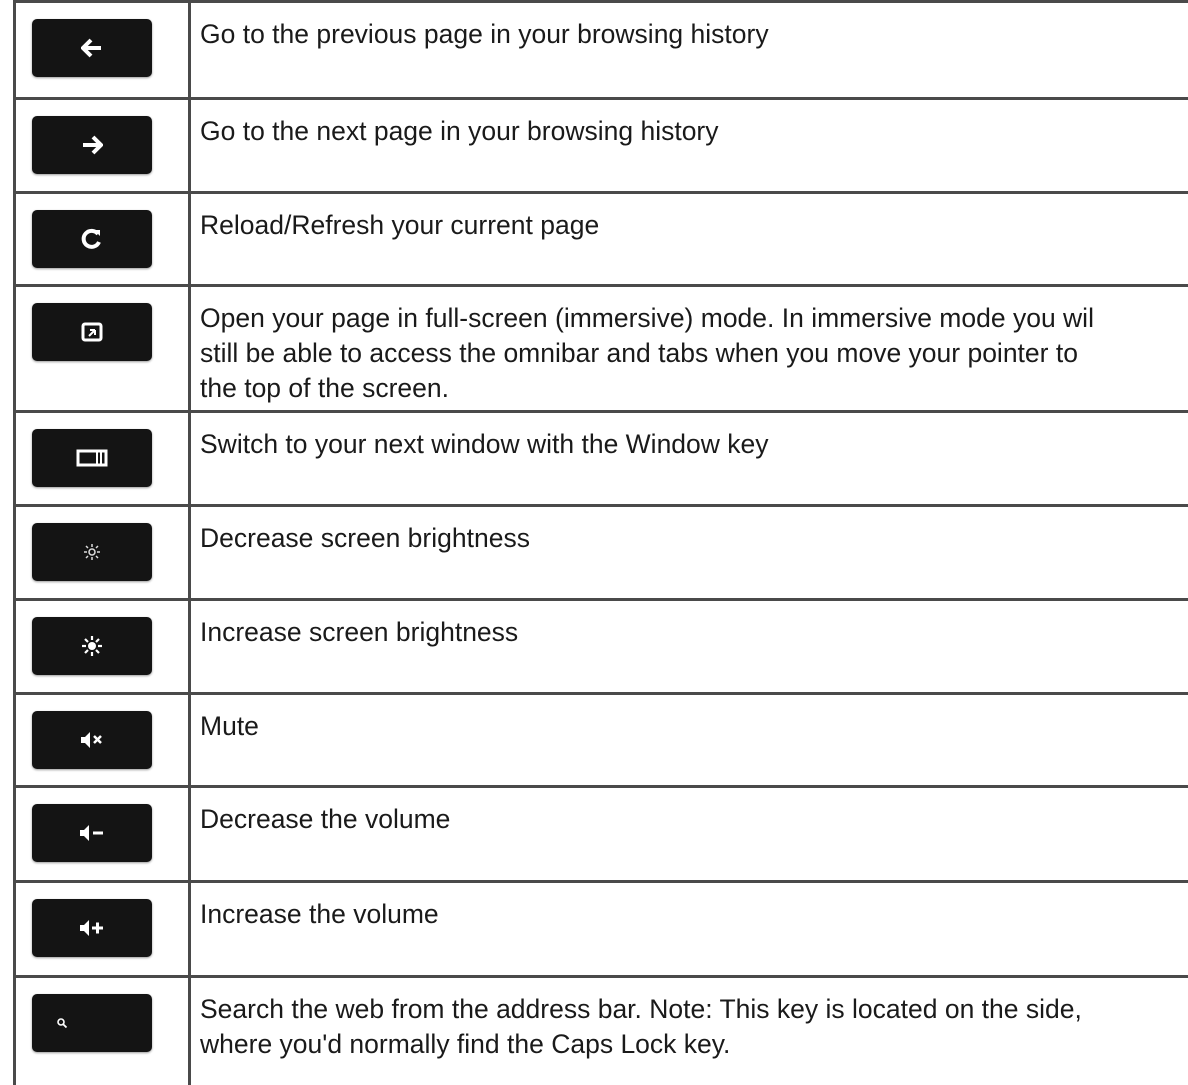 This screenshot has width=1188, height=1085. I want to click on volume-down-key, so click(92, 833).